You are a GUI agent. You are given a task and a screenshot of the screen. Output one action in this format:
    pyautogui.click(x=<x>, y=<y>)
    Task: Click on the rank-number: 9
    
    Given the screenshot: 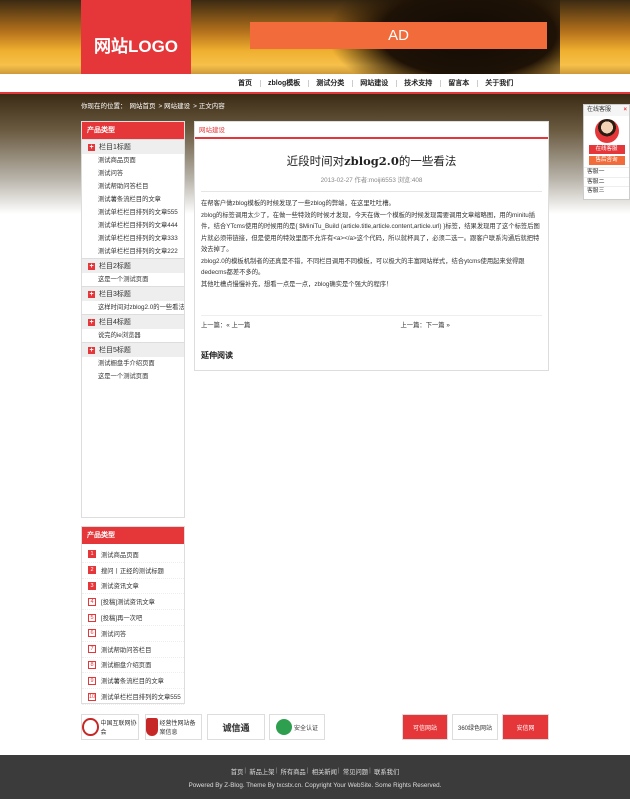 What is the action you would take?
    pyautogui.click(x=92, y=680)
    